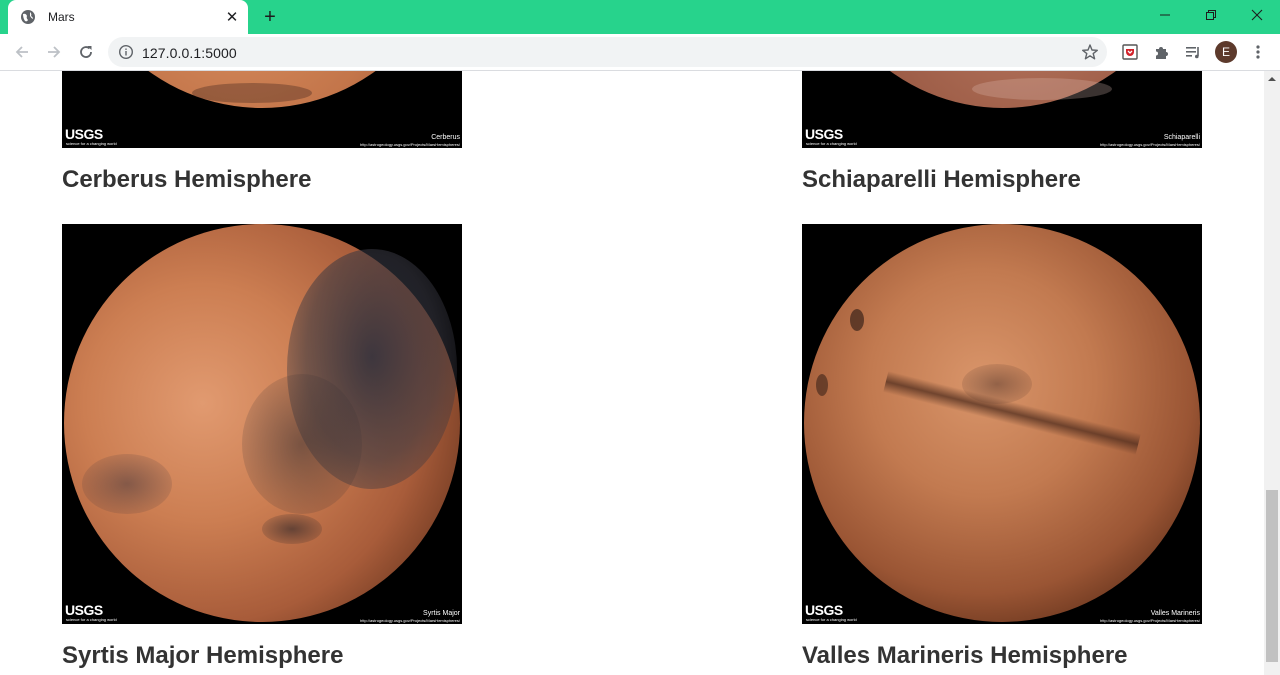 The width and height of the screenshot is (1280, 675). Describe the element at coordinates (232, 17) in the screenshot. I see `close-tab-icon: ✕` at that location.